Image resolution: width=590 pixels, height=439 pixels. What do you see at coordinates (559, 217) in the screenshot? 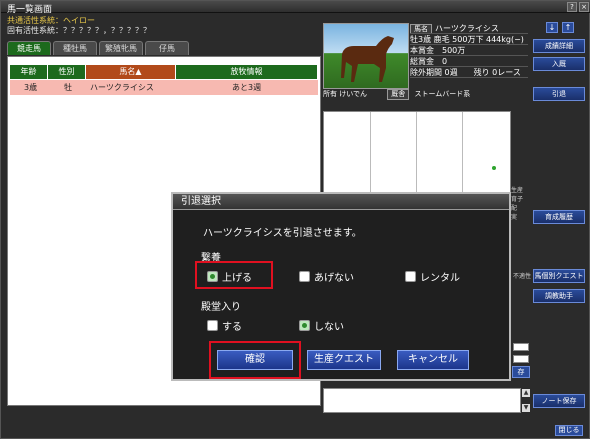
I see `training-history-button: 育成履歴` at bounding box center [559, 217].